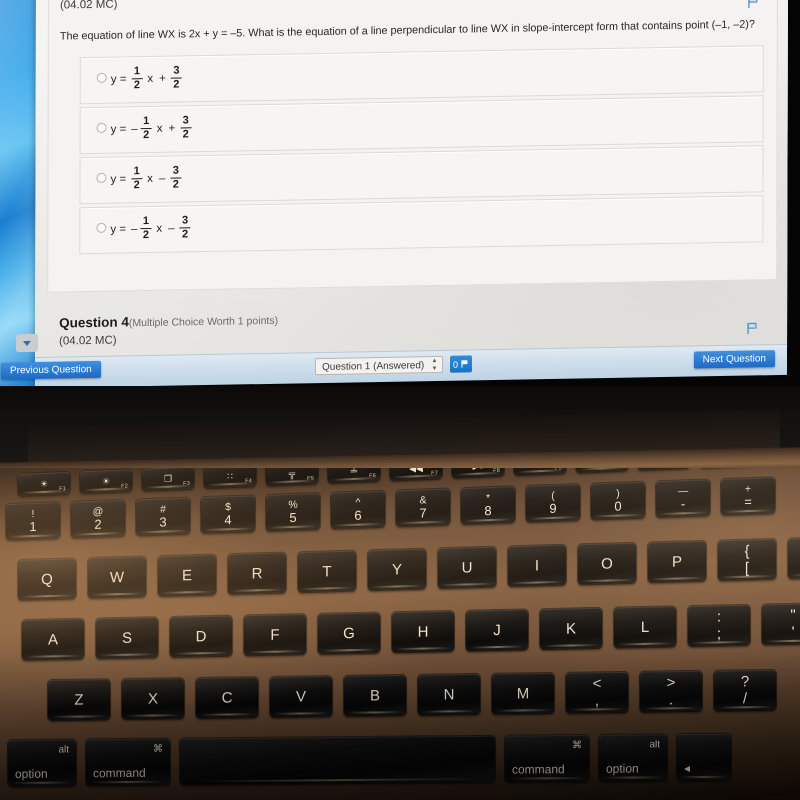  Describe the element at coordinates (781, 624) in the screenshot. I see `key--: " '` at that location.